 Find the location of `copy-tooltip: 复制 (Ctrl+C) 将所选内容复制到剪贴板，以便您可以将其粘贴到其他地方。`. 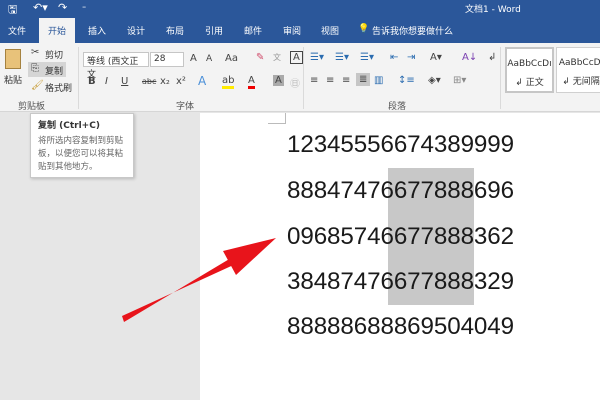

copy-tooltip: 复制 (Ctrl+C) 将所选内容复制到剪贴板，以便您可以将其粘贴到其他地方。 is located at coordinates (82, 145).